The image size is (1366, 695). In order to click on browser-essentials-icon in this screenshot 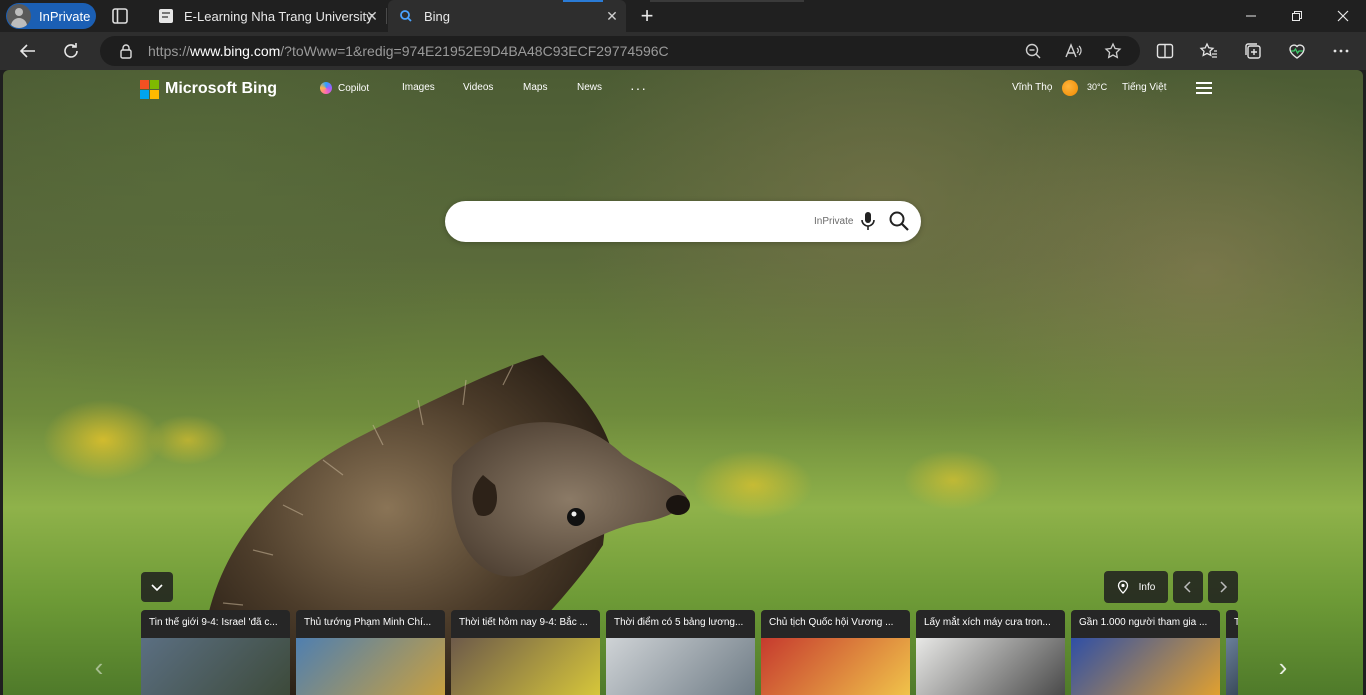, I will do `click(1297, 51)`.